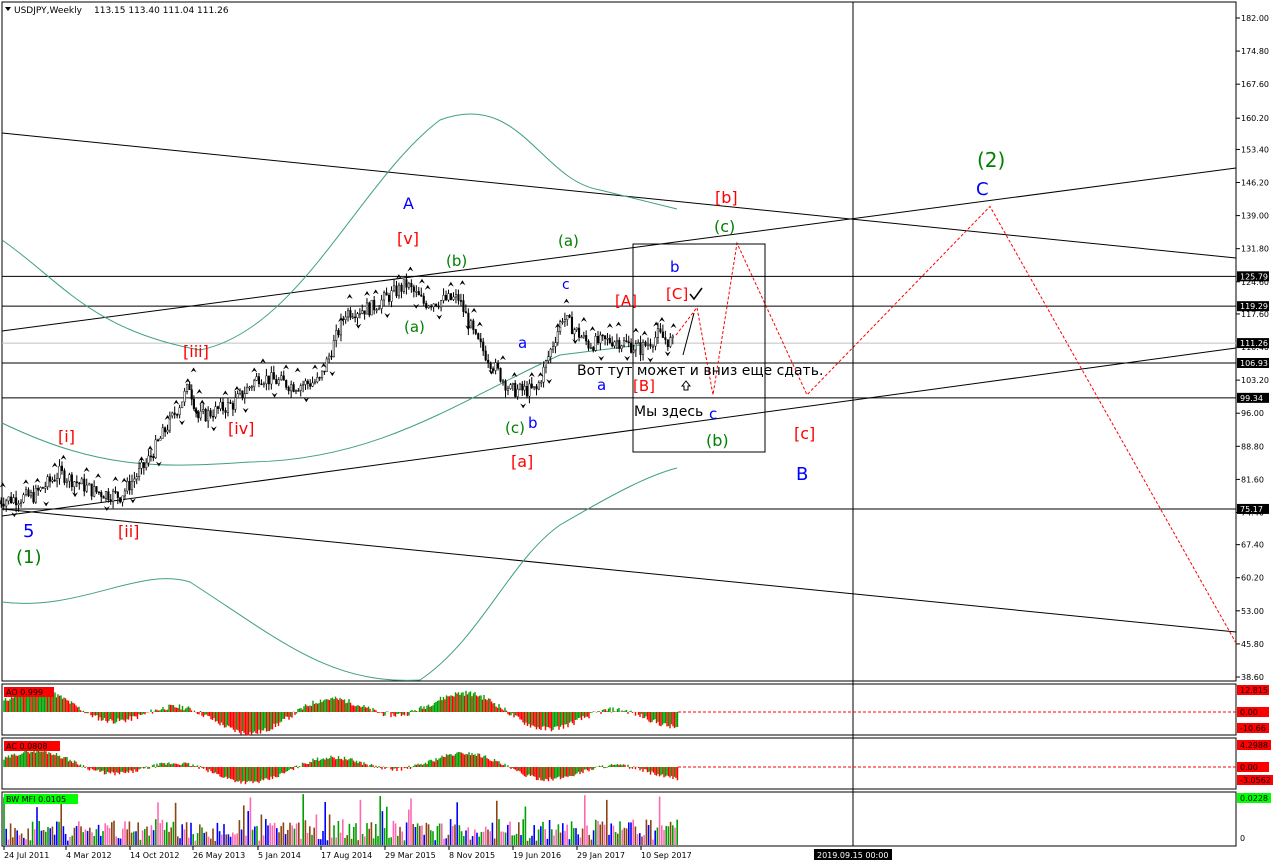  I want to click on wave-label: b, so click(533, 423).